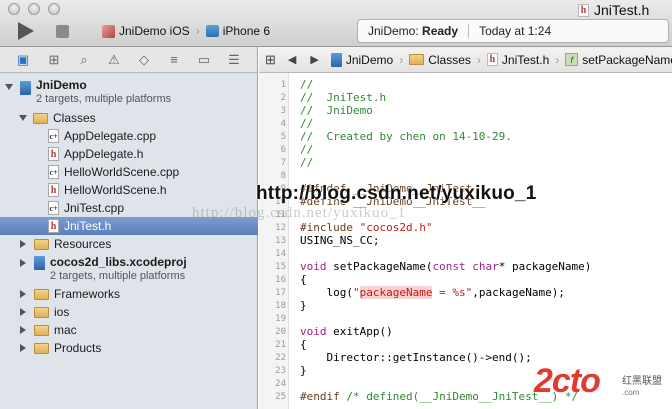 The image size is (672, 409). I want to click on highlighted-token: packageName, so click(396, 292).